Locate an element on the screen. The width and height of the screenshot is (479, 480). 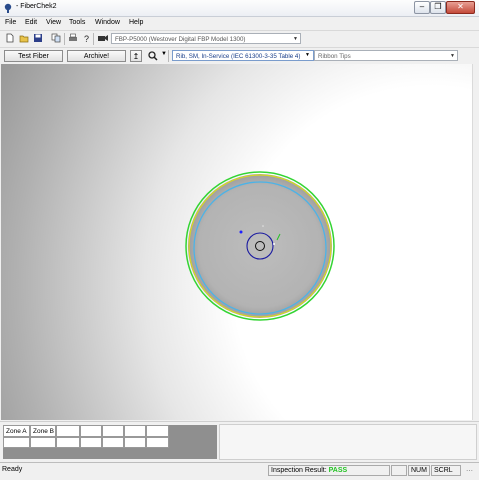
search-icon is located at coordinates (153, 56).